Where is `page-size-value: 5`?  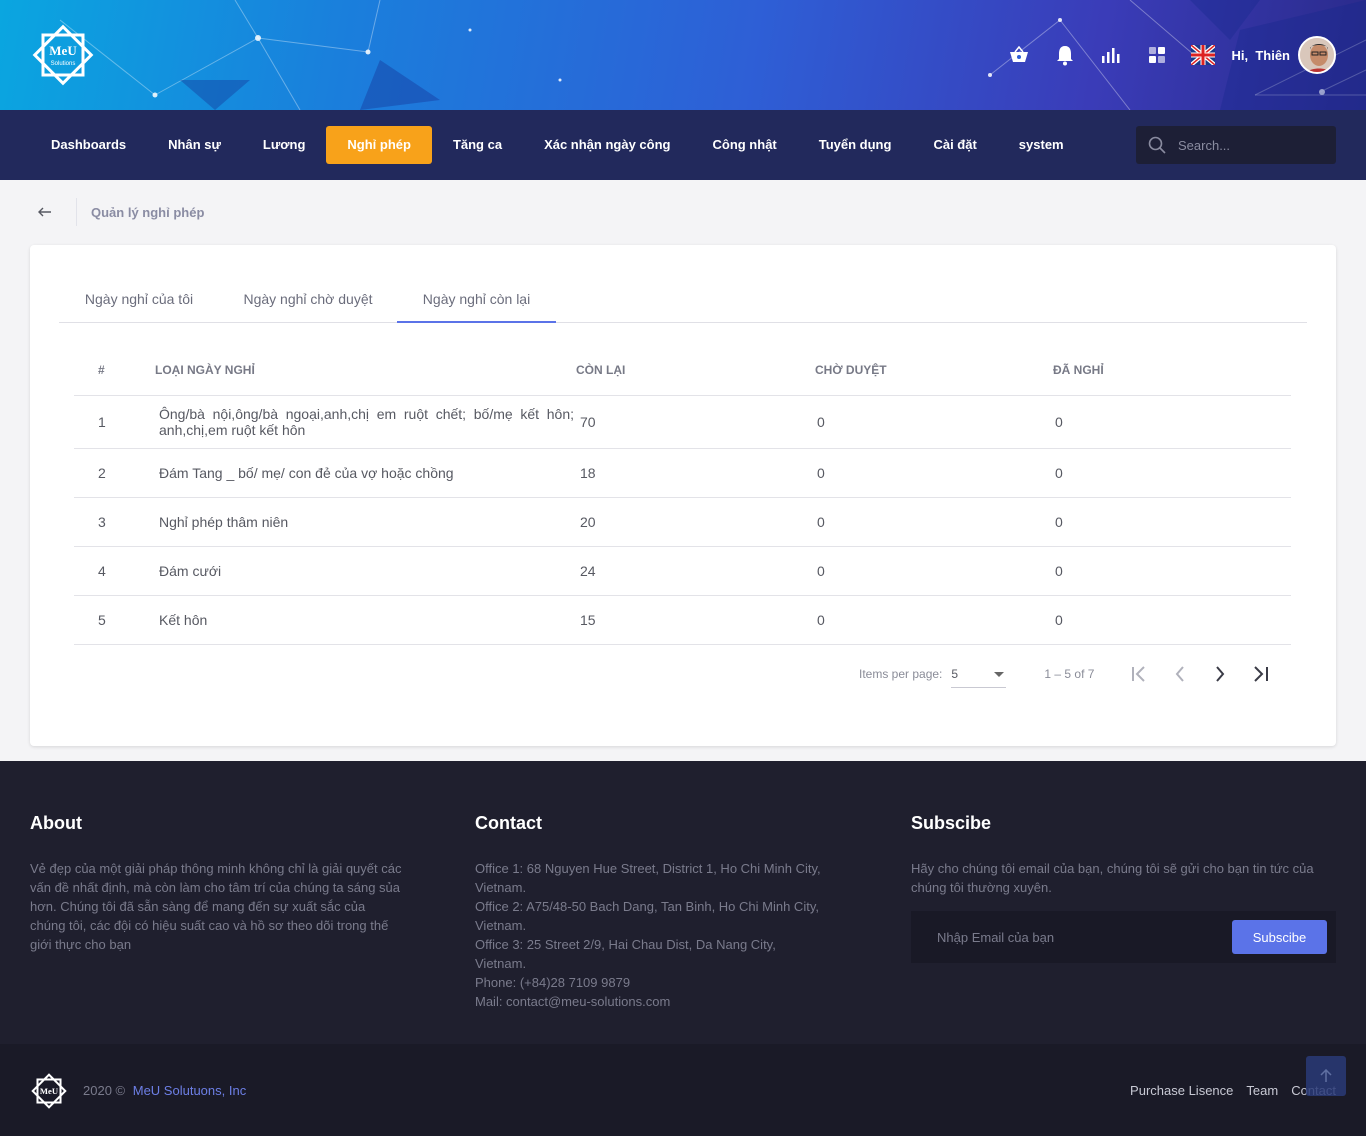
page-size-value: 5 is located at coordinates (955, 674).